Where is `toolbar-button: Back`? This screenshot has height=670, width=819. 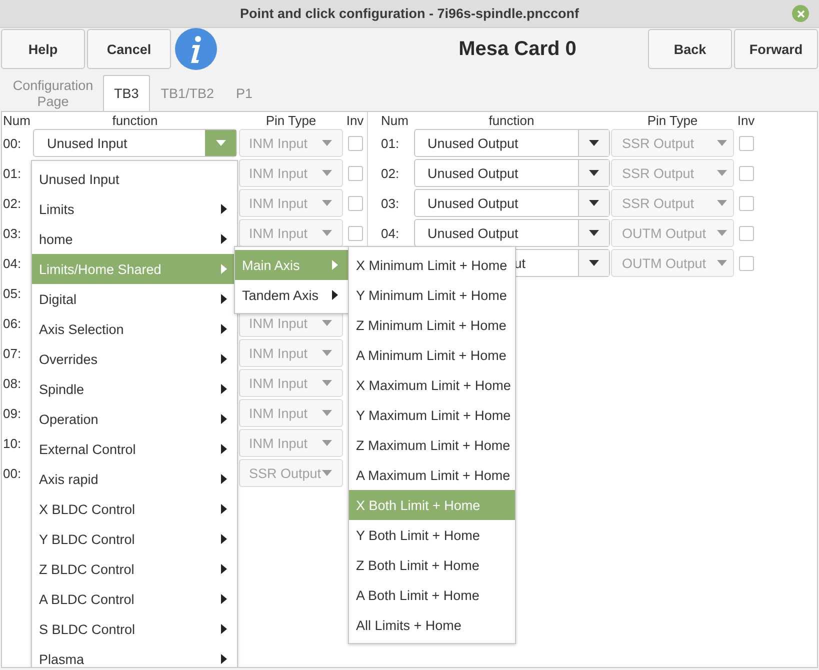
toolbar-button: Back is located at coordinates (690, 49).